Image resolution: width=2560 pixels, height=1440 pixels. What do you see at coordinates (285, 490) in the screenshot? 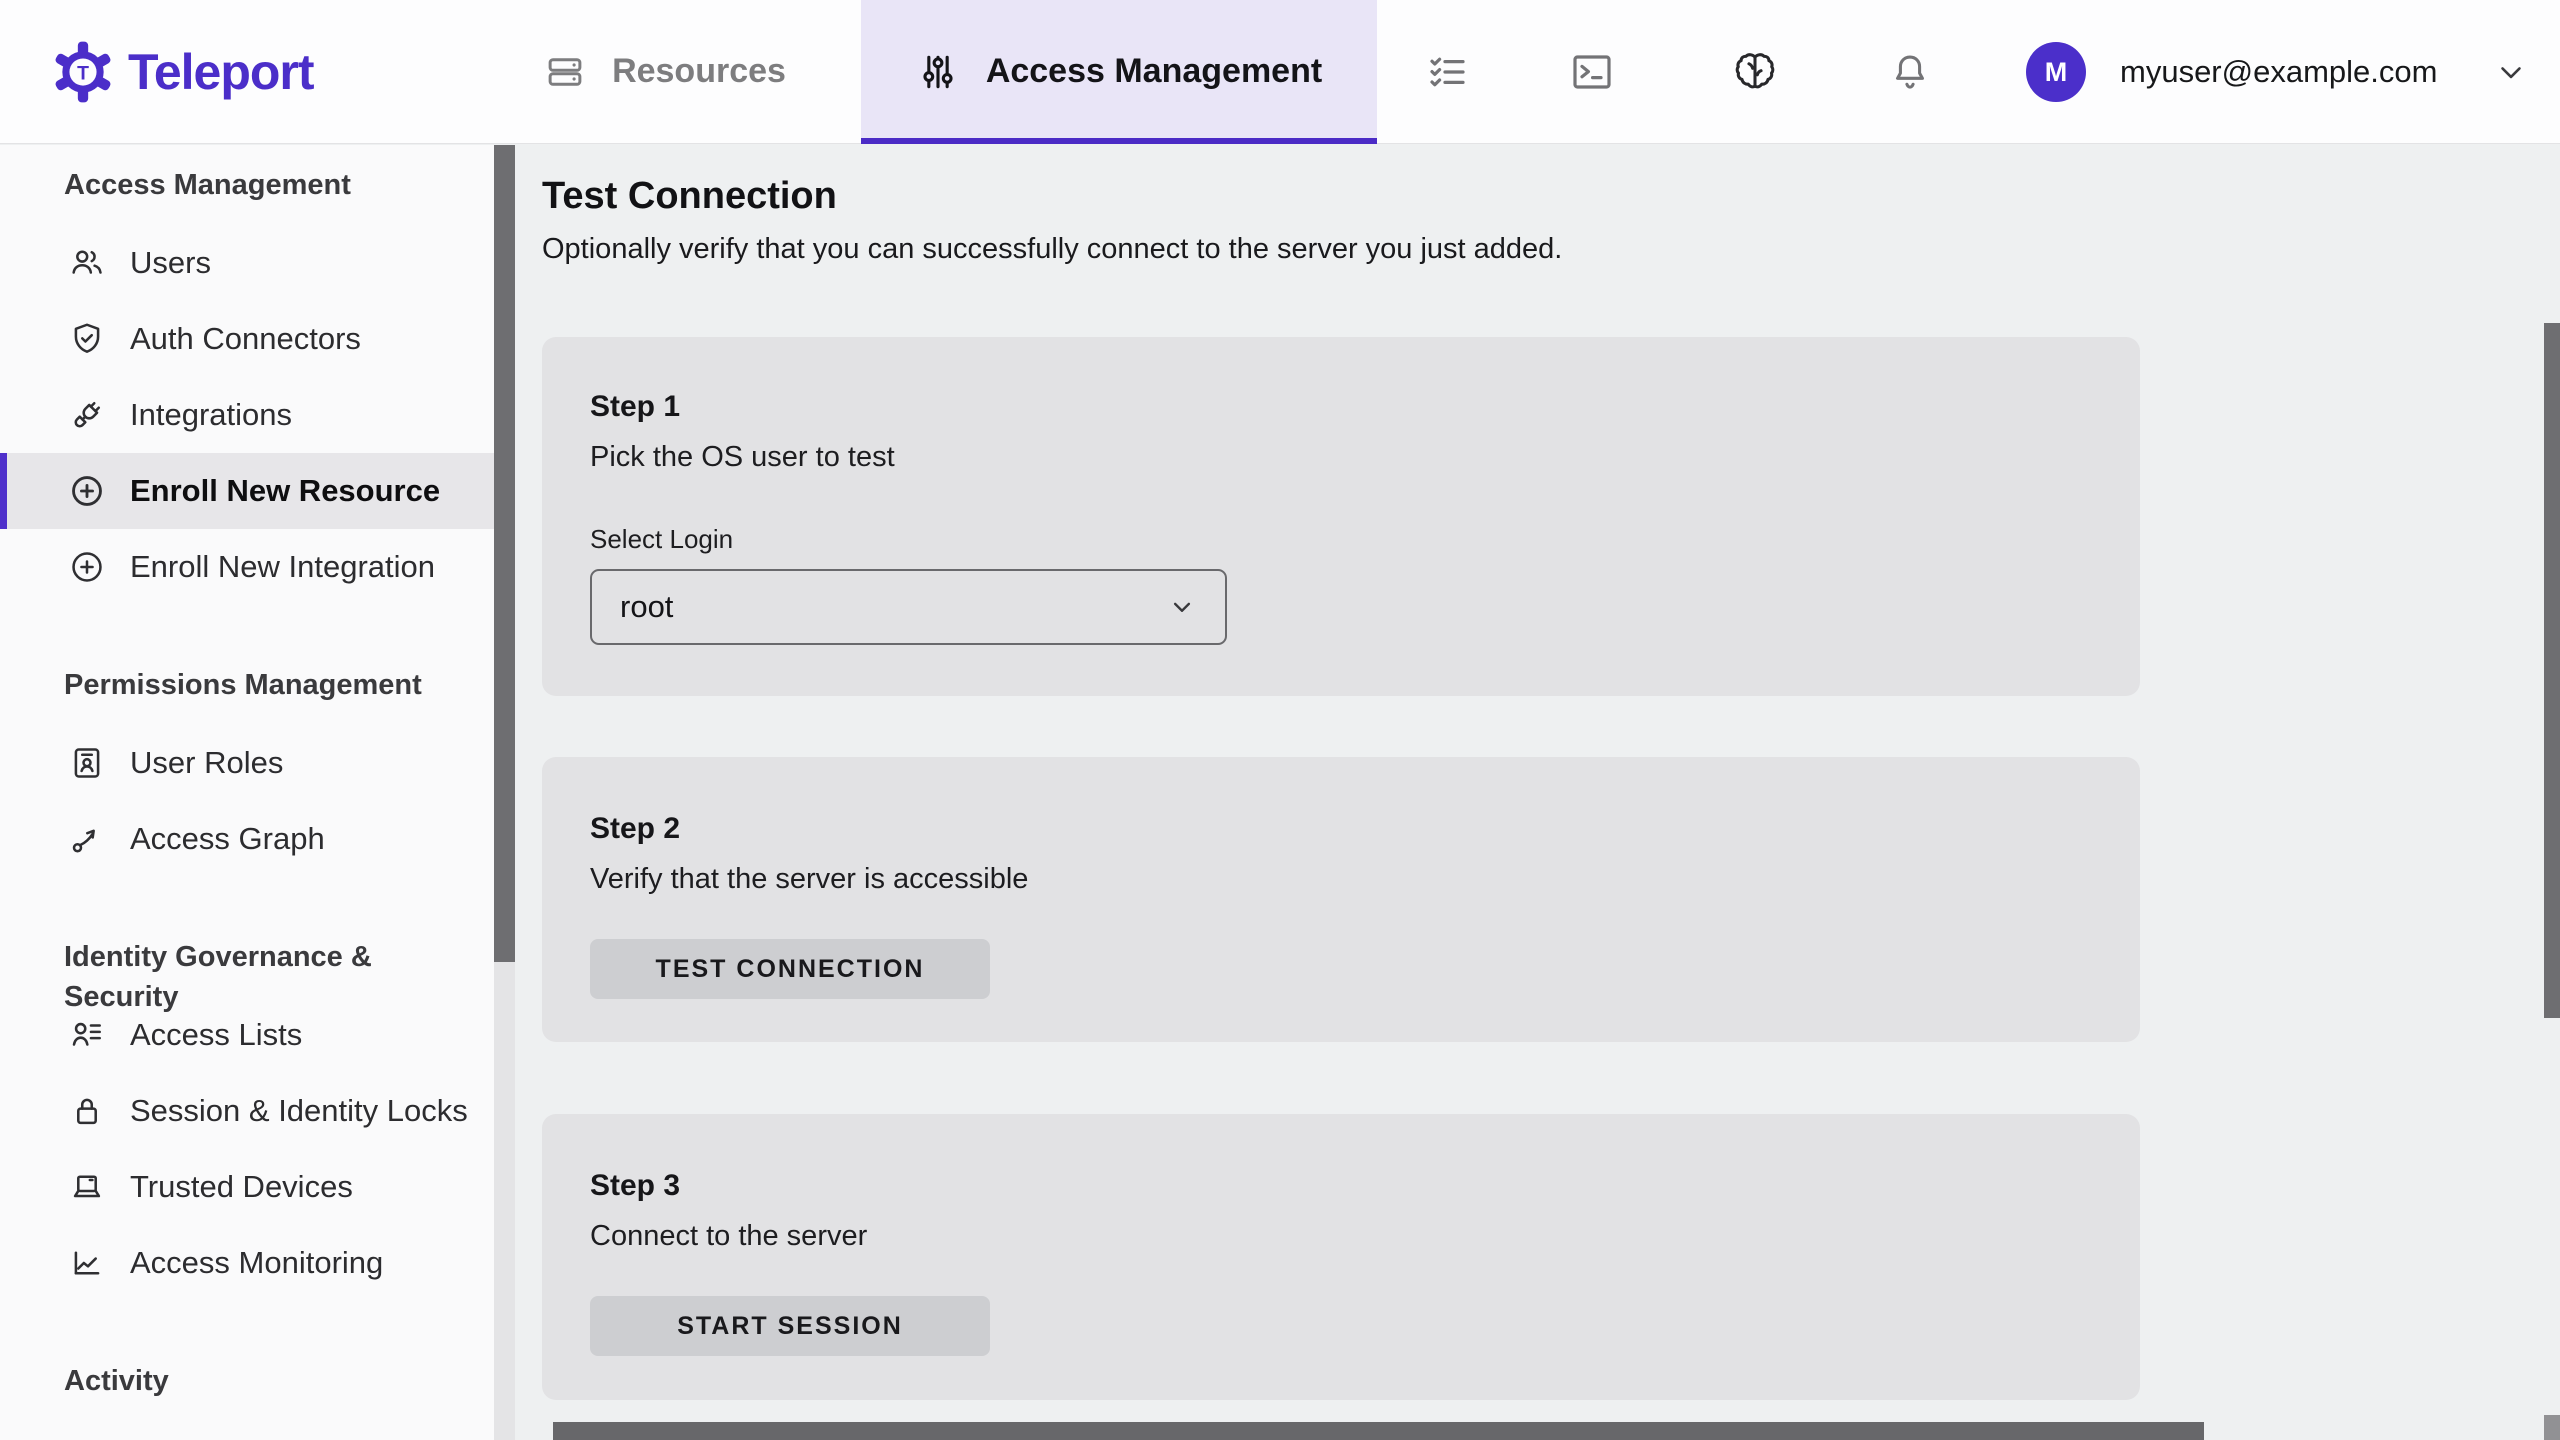
I see `sidebar-item-label: Enroll New Resource` at bounding box center [285, 490].